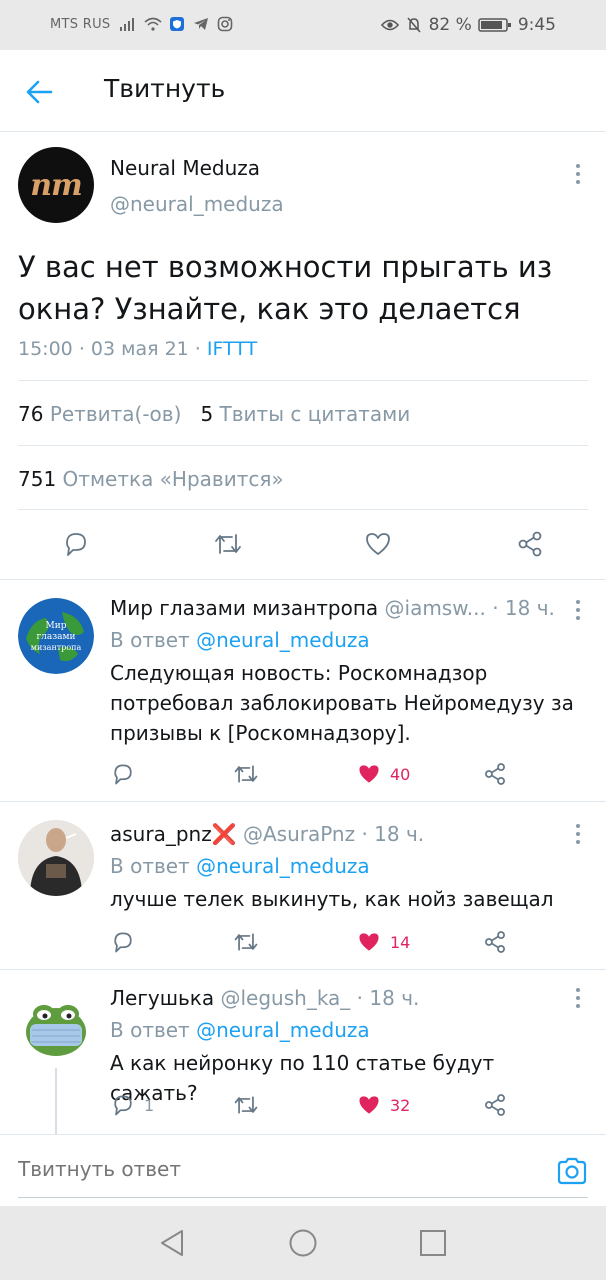 Image resolution: width=606 pixels, height=1280 pixels. I want to click on tweet-date: 03 мая 21, so click(139, 349).